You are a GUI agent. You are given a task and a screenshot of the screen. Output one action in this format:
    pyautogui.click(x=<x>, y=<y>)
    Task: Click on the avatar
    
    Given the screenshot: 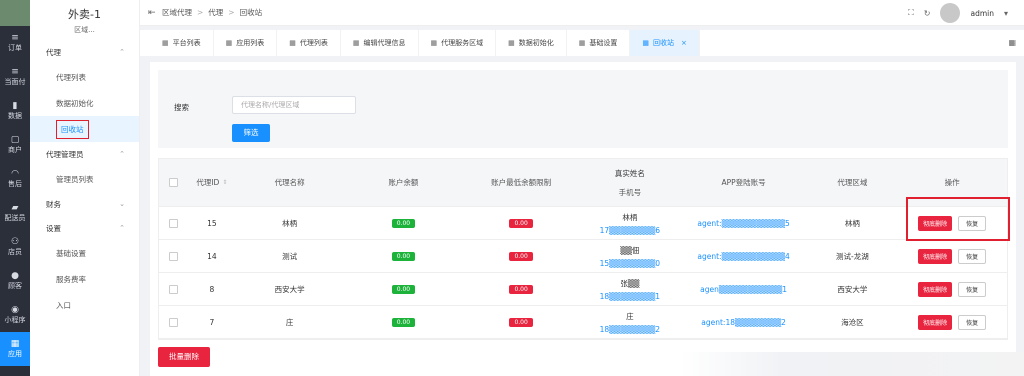 What is the action you would take?
    pyautogui.click(x=950, y=13)
    